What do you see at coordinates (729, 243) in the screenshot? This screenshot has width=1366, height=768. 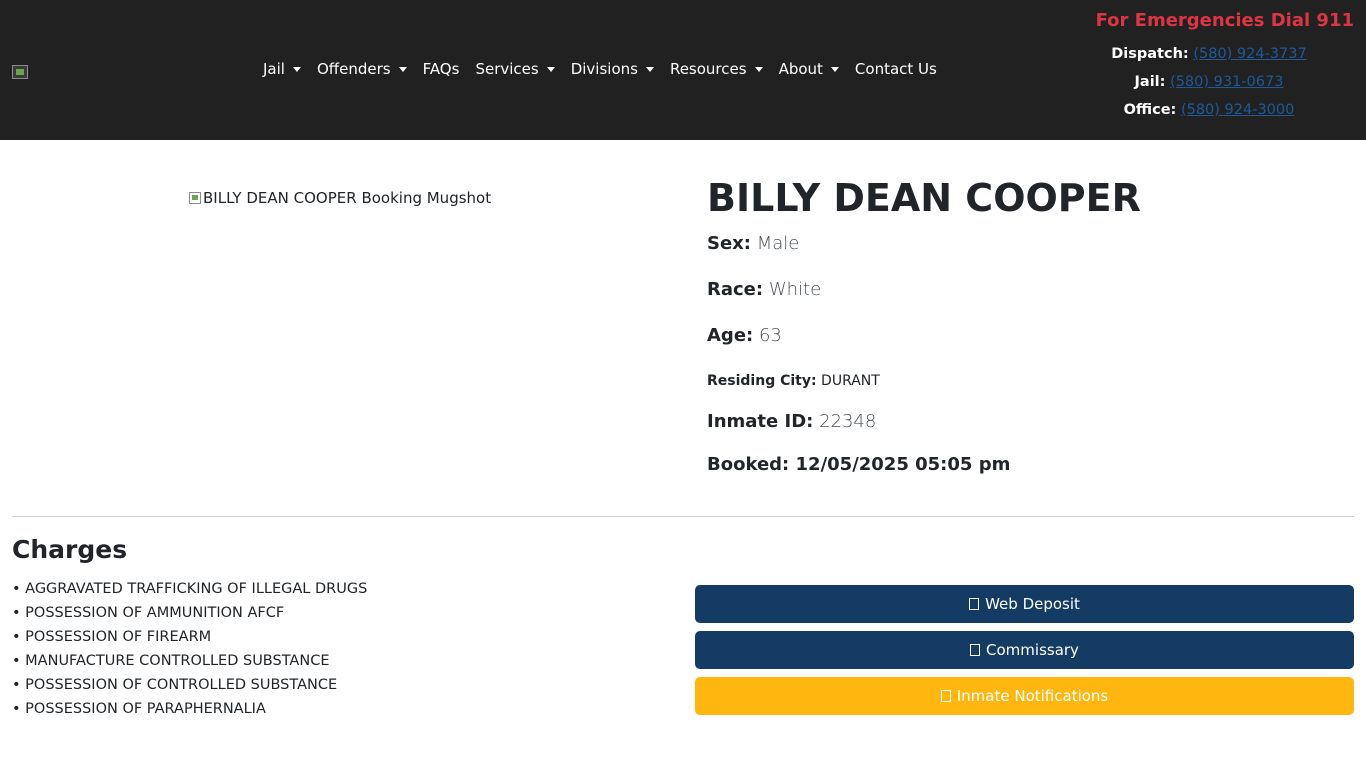 I see `sex-label: Sex:` at bounding box center [729, 243].